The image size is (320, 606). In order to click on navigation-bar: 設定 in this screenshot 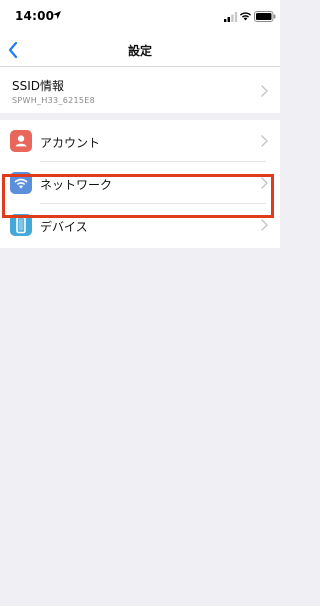, I will do `click(140, 50)`.